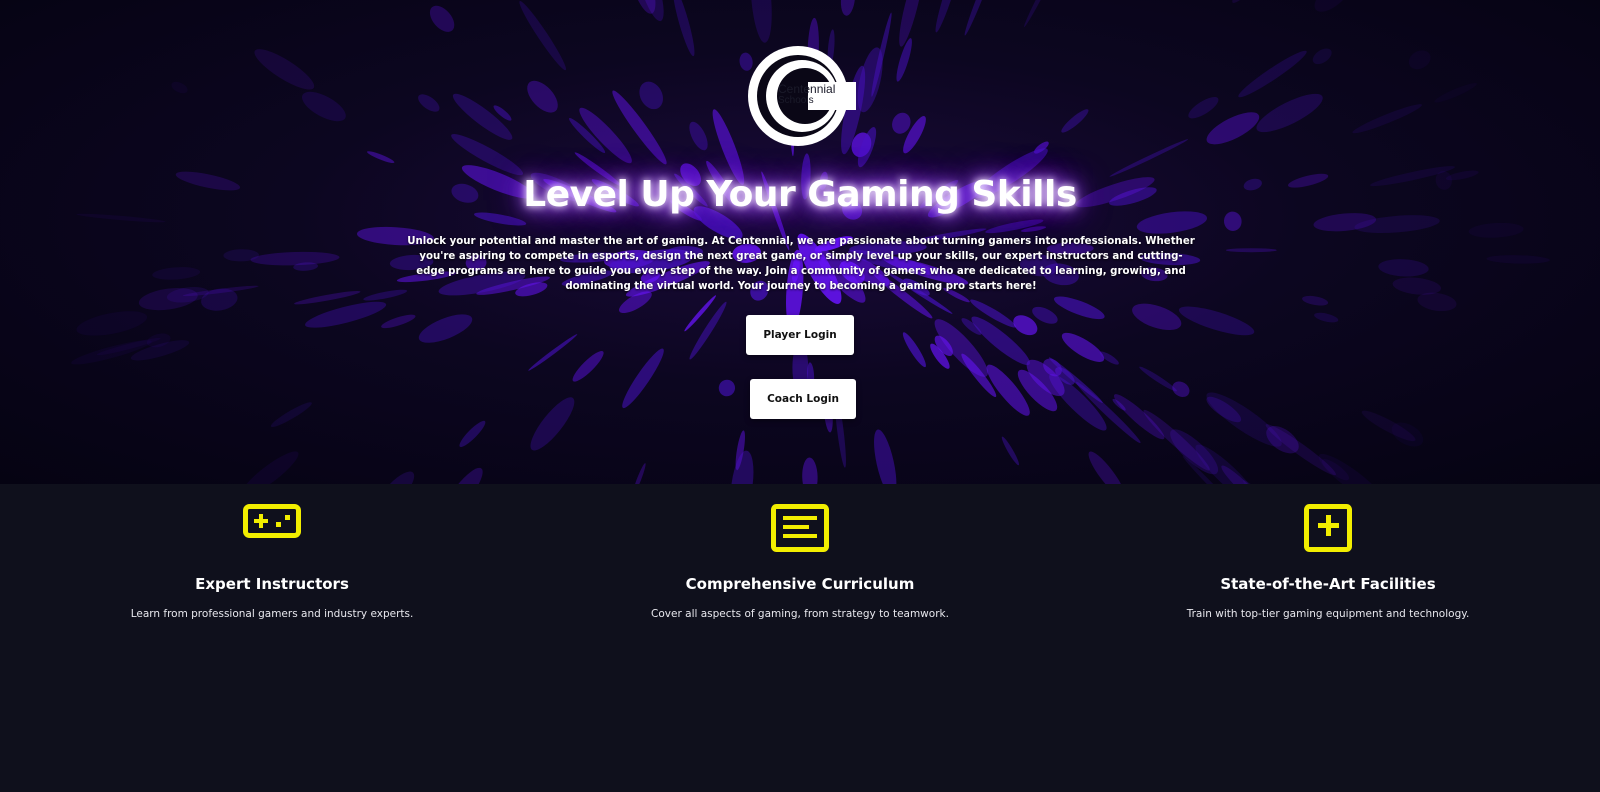  I want to click on player-login-button: Player Login, so click(800, 335).